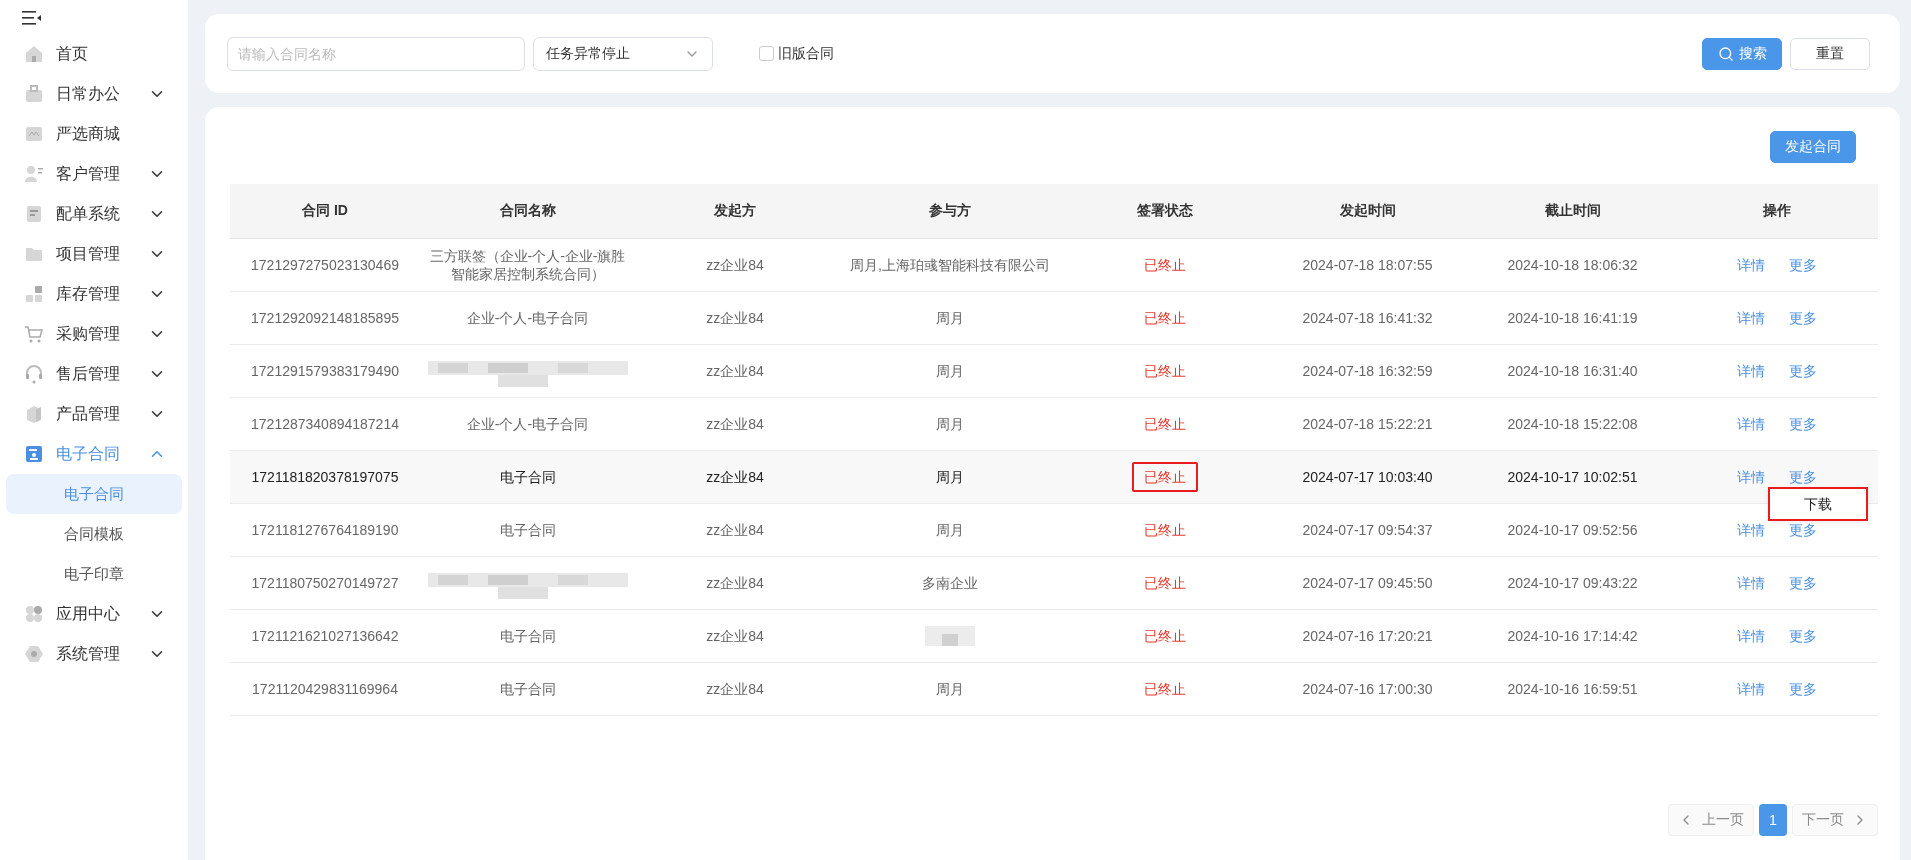 The height and width of the screenshot is (860, 1911). What do you see at coordinates (1830, 53) in the screenshot?
I see `reset-button: 重置` at bounding box center [1830, 53].